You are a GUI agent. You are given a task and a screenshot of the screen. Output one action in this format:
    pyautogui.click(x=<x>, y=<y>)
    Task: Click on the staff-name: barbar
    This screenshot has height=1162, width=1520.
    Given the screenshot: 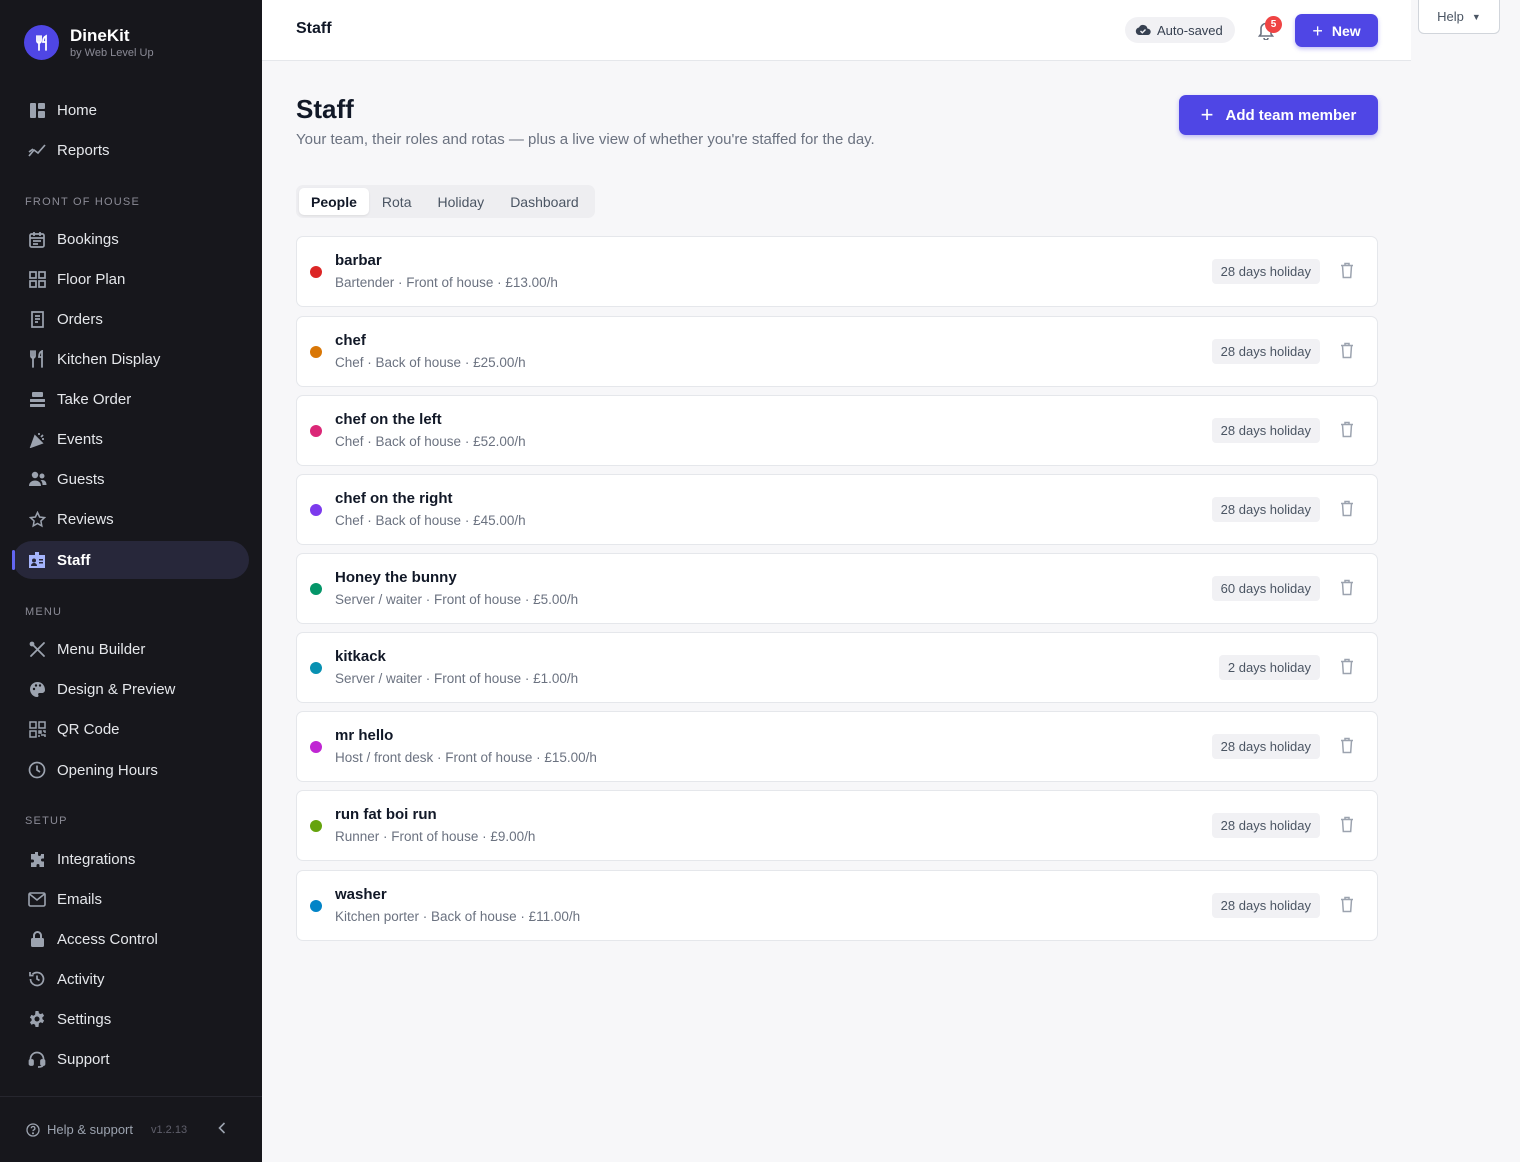 What is the action you would take?
    pyautogui.click(x=358, y=260)
    